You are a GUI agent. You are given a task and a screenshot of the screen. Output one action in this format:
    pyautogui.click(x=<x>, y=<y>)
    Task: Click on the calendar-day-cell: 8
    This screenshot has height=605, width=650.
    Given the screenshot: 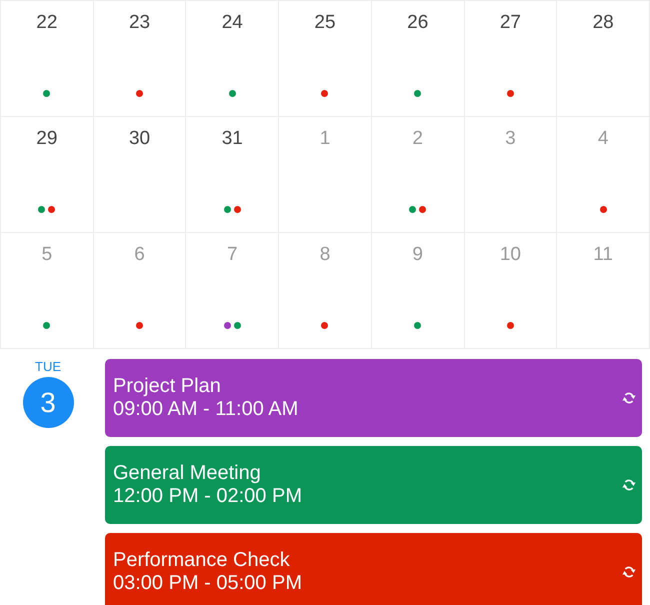 What is the action you would take?
    pyautogui.click(x=325, y=291)
    